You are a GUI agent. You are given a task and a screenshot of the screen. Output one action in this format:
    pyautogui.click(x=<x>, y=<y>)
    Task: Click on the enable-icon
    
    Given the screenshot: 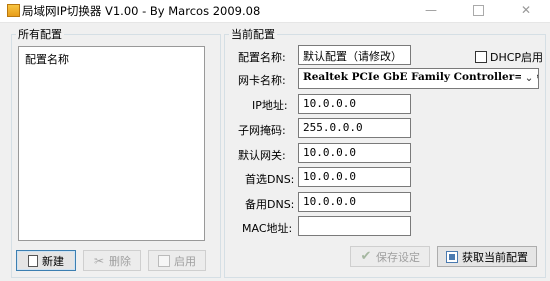 What is the action you would take?
    pyautogui.click(x=164, y=260)
    